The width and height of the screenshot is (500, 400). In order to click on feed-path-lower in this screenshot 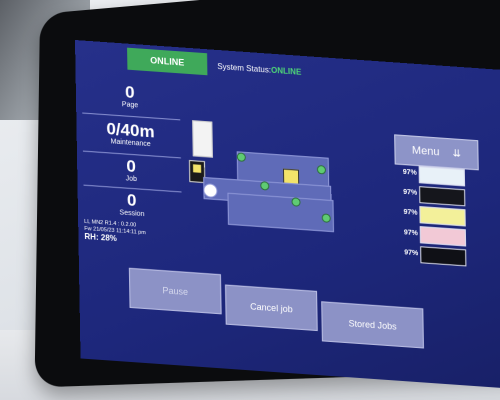, I will do `click(280, 212)`.